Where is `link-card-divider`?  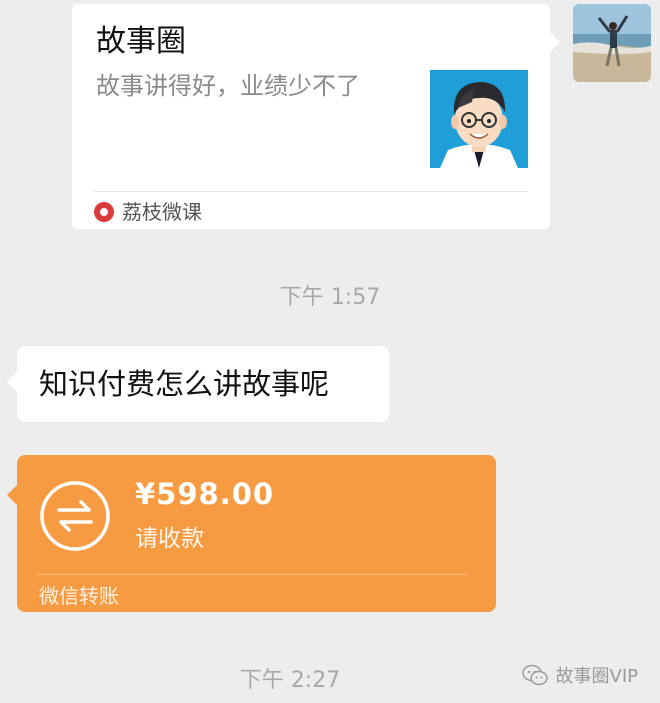 link-card-divider is located at coordinates (311, 191).